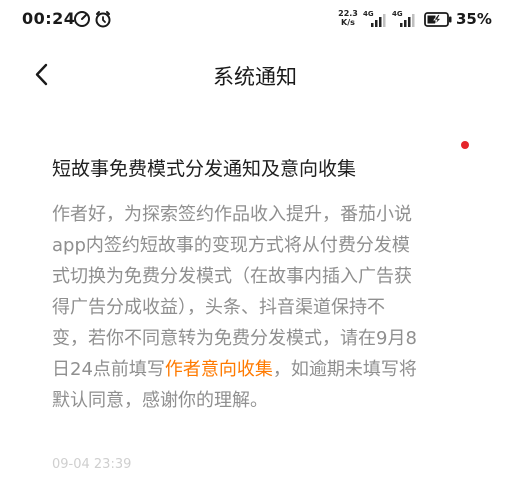 The height and width of the screenshot is (500, 510). Describe the element at coordinates (204, 169) in the screenshot. I see `notification-title: 短故事免费模式分发通知及意向收集` at that location.